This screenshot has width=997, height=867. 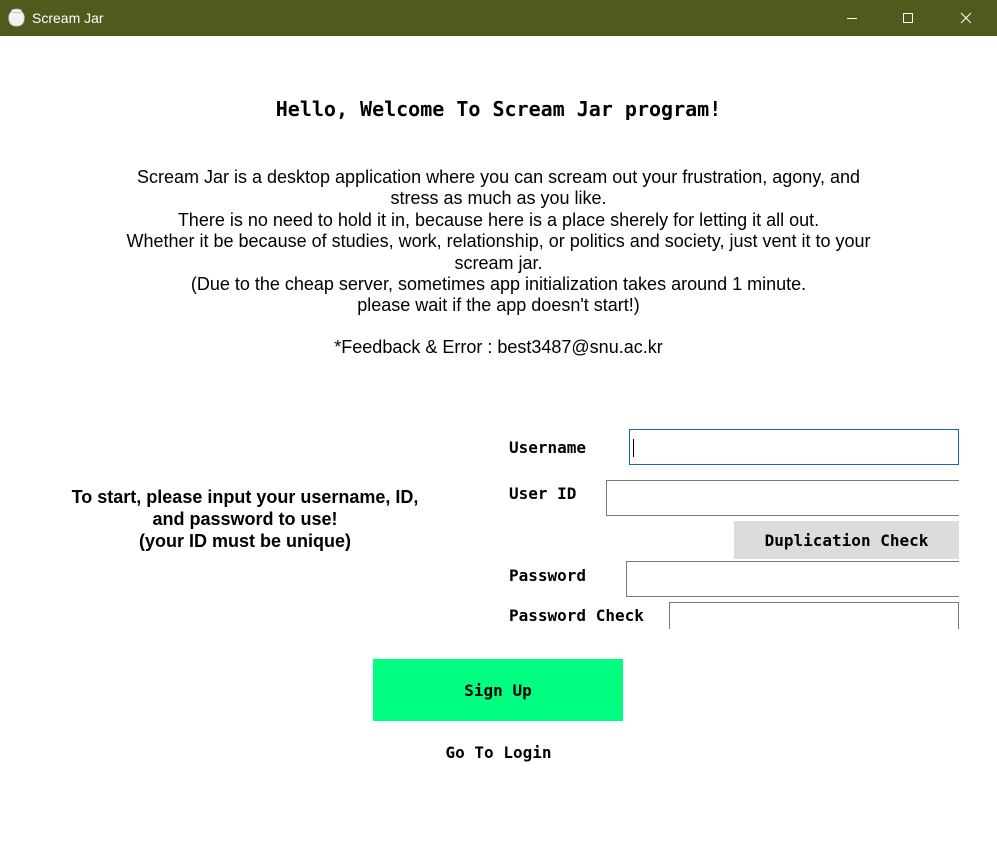 I want to click on minimize-button, so click(x=852, y=18).